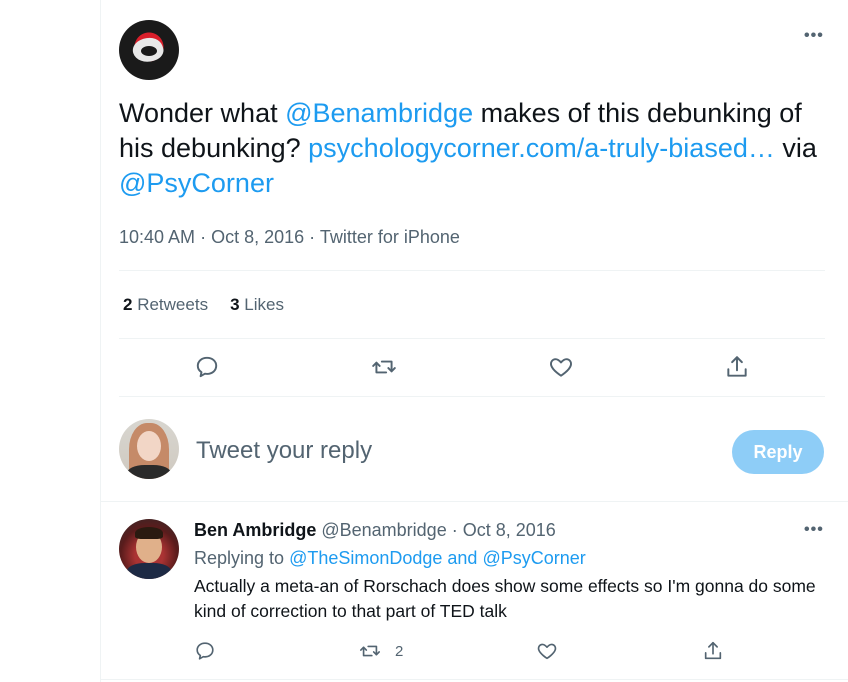 The image size is (848, 682). I want to click on tweet-time: 10:40 AM, so click(157, 237).